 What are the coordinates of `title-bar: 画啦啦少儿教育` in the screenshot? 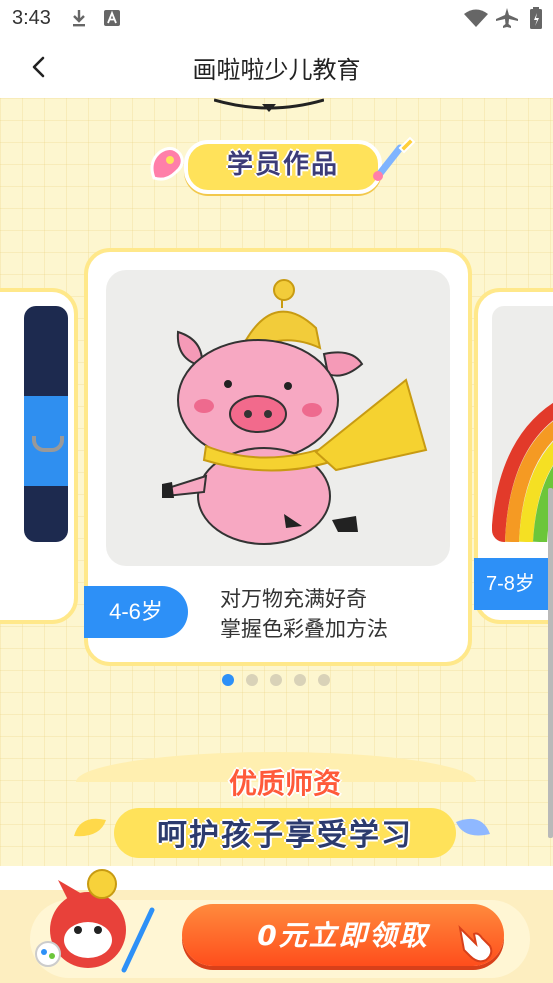 It's located at (276, 67).